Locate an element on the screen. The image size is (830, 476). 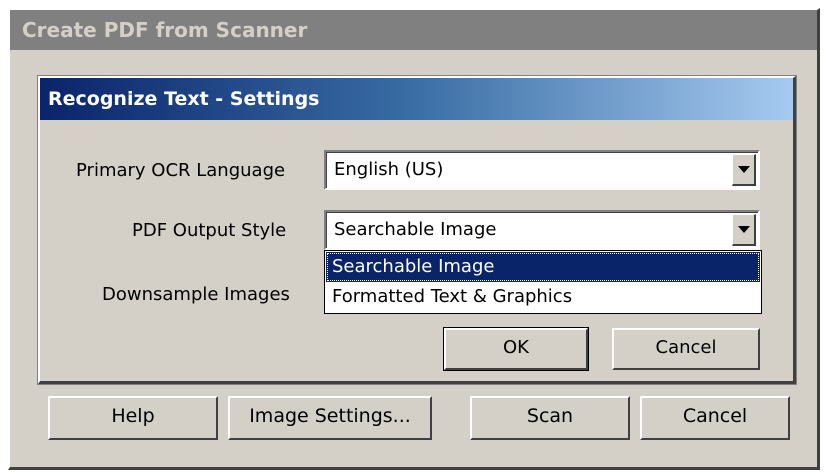
primary-ocr-language-label: Primary OCR Language is located at coordinates (181, 170).